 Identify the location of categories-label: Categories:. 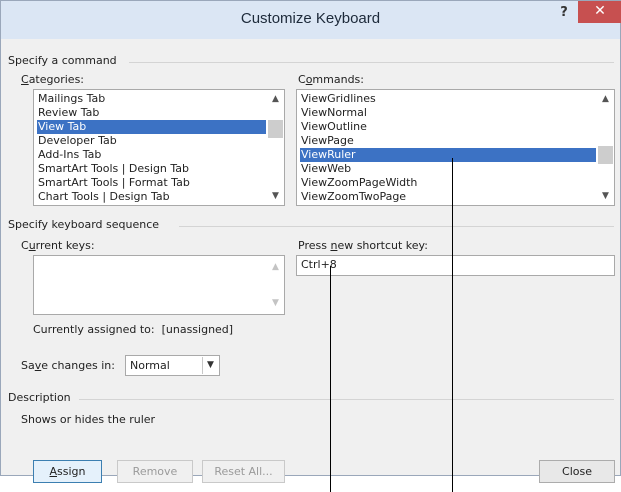
(53, 79).